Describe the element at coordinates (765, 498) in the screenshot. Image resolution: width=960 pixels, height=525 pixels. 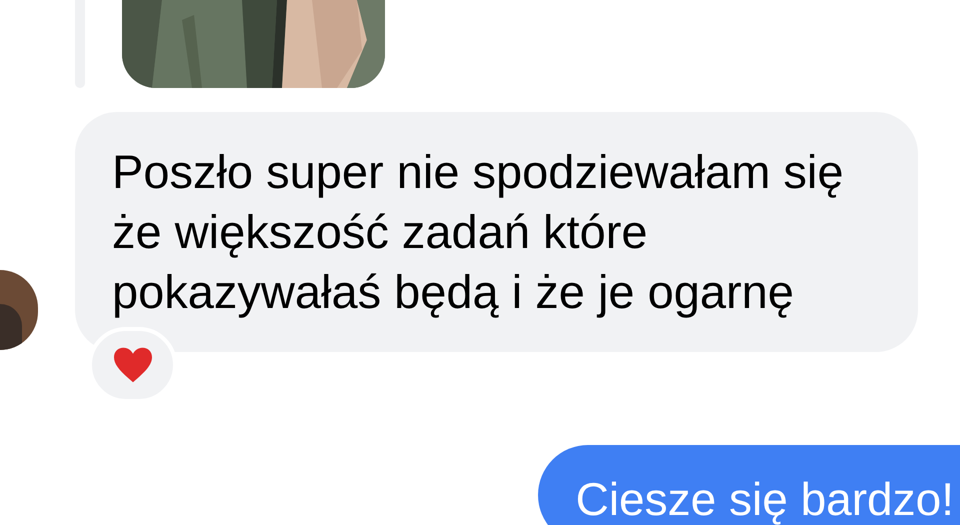
I see `message-text: Ciesze się bardzo!` at that location.